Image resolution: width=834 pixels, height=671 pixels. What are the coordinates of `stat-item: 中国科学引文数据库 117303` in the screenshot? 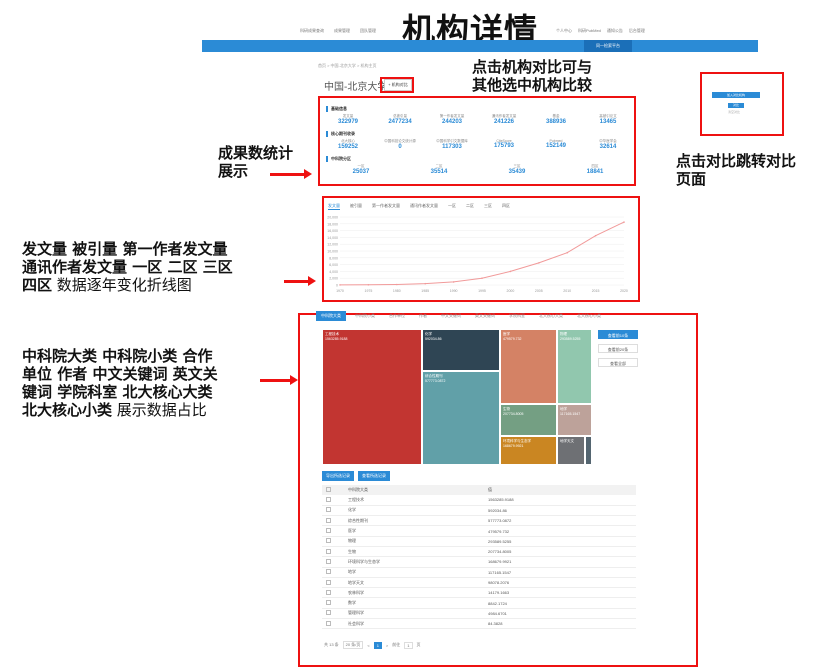 It's located at (452, 144).